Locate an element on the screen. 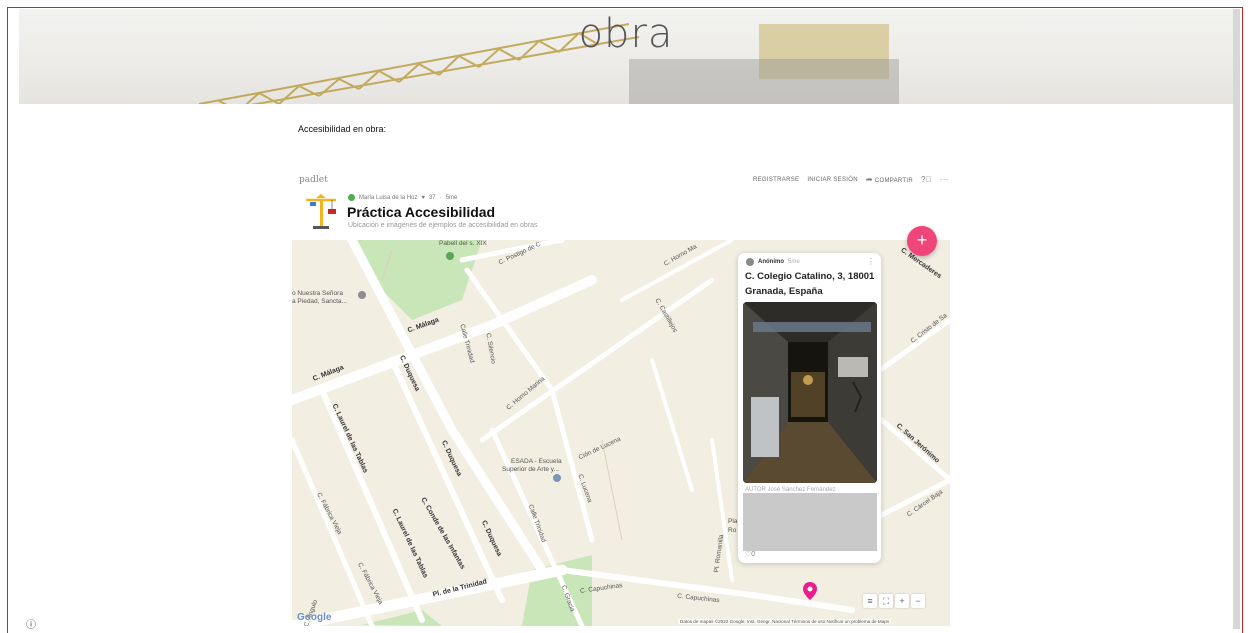 This screenshot has width=1250, height=633. board-meta: María Luisa de la Hoz ♥ 37 · 5me is located at coordinates (402, 197).